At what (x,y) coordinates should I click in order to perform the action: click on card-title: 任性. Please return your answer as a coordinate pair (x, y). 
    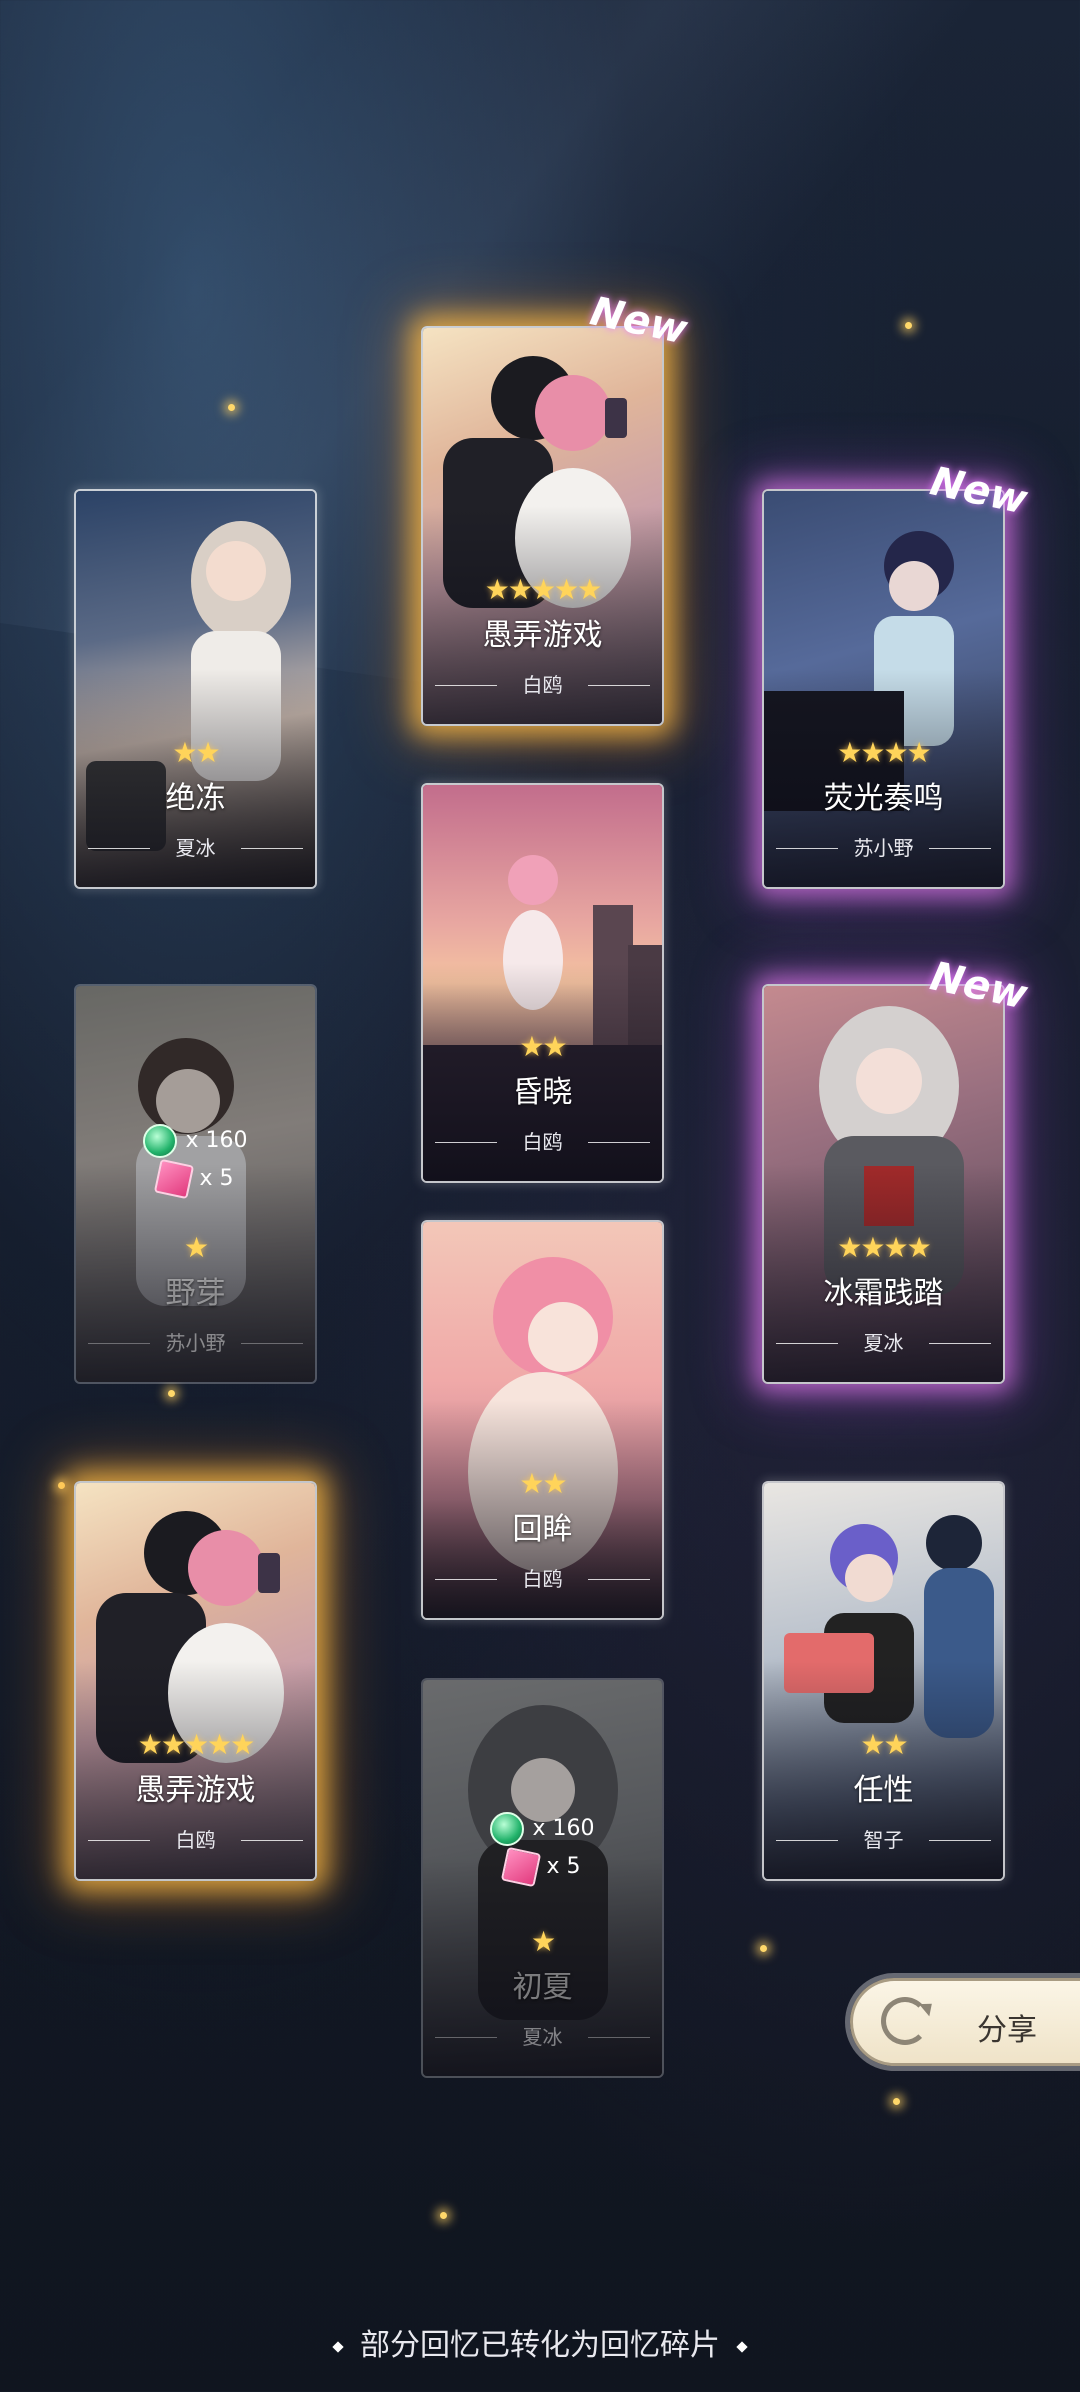
    Looking at the image, I should click on (883, 1790).